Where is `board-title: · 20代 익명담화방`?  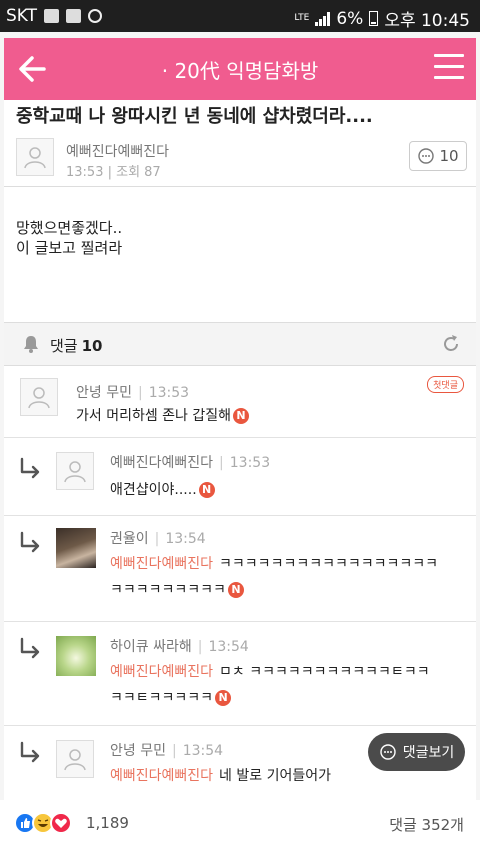 board-title: · 20代 익명담화방 is located at coordinates (240, 71).